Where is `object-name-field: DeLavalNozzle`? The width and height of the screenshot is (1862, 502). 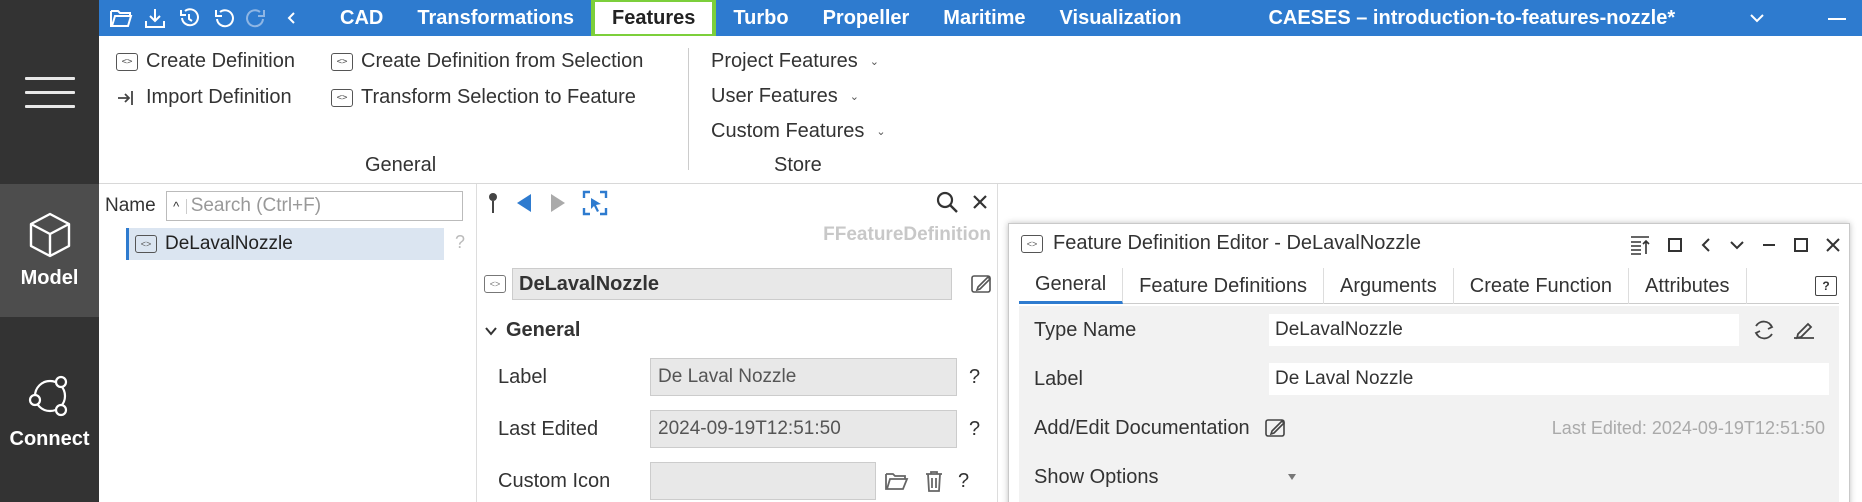 object-name-field: DeLavalNozzle is located at coordinates (732, 284).